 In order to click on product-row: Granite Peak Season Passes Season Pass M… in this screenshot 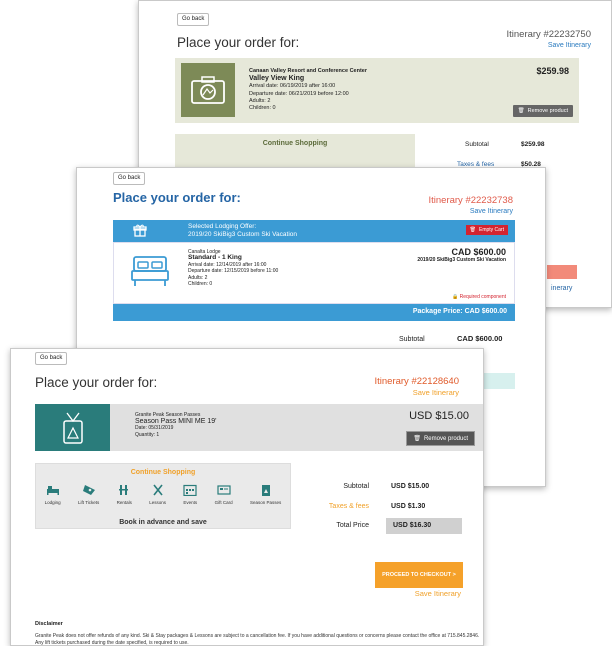, I will do `click(259, 427)`.